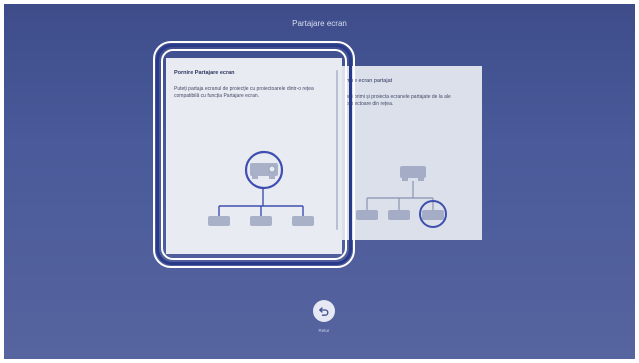  What do you see at coordinates (401, 197) in the screenshot?
I see `receive-network-diagram` at bounding box center [401, 197].